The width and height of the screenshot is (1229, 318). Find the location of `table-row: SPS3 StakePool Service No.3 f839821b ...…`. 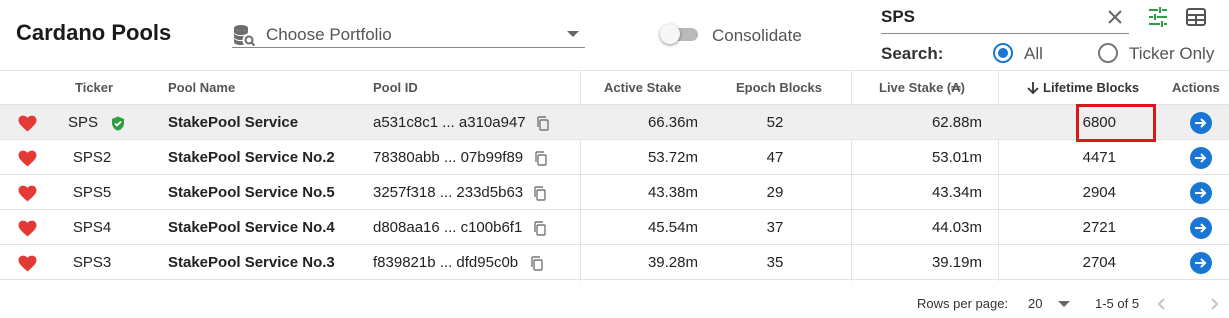

table-row: SPS3 StakePool Service No.3 f839821b ...… is located at coordinates (614, 262).